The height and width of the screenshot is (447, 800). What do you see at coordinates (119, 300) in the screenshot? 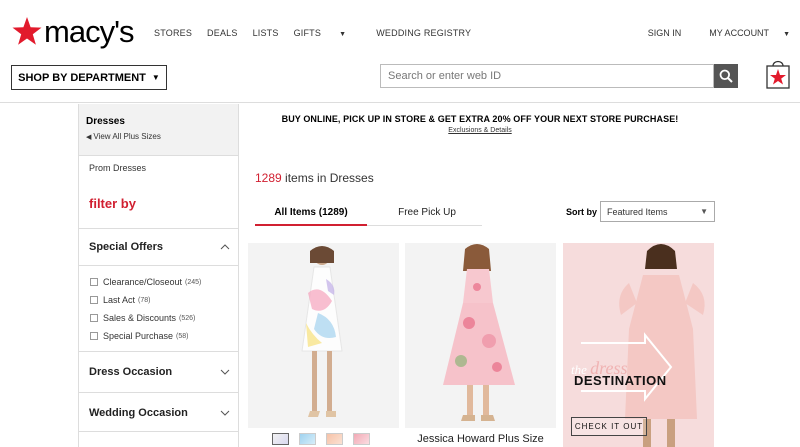
I see `option-label: Last Act` at bounding box center [119, 300].